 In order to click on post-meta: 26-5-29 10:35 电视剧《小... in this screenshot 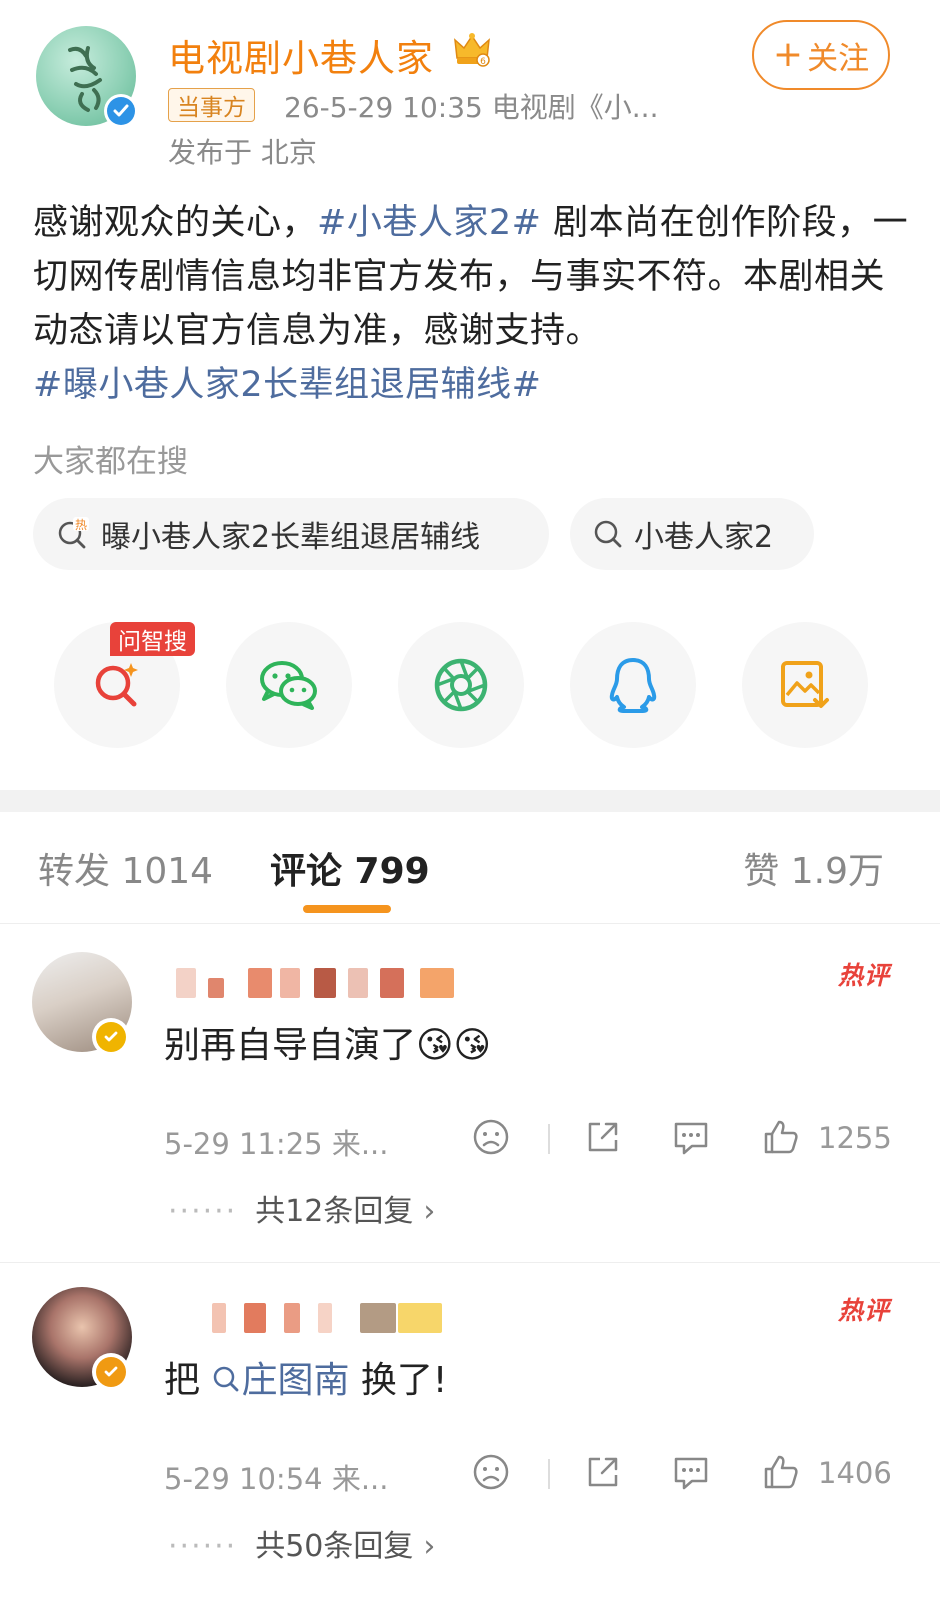, I will do `click(471, 107)`.